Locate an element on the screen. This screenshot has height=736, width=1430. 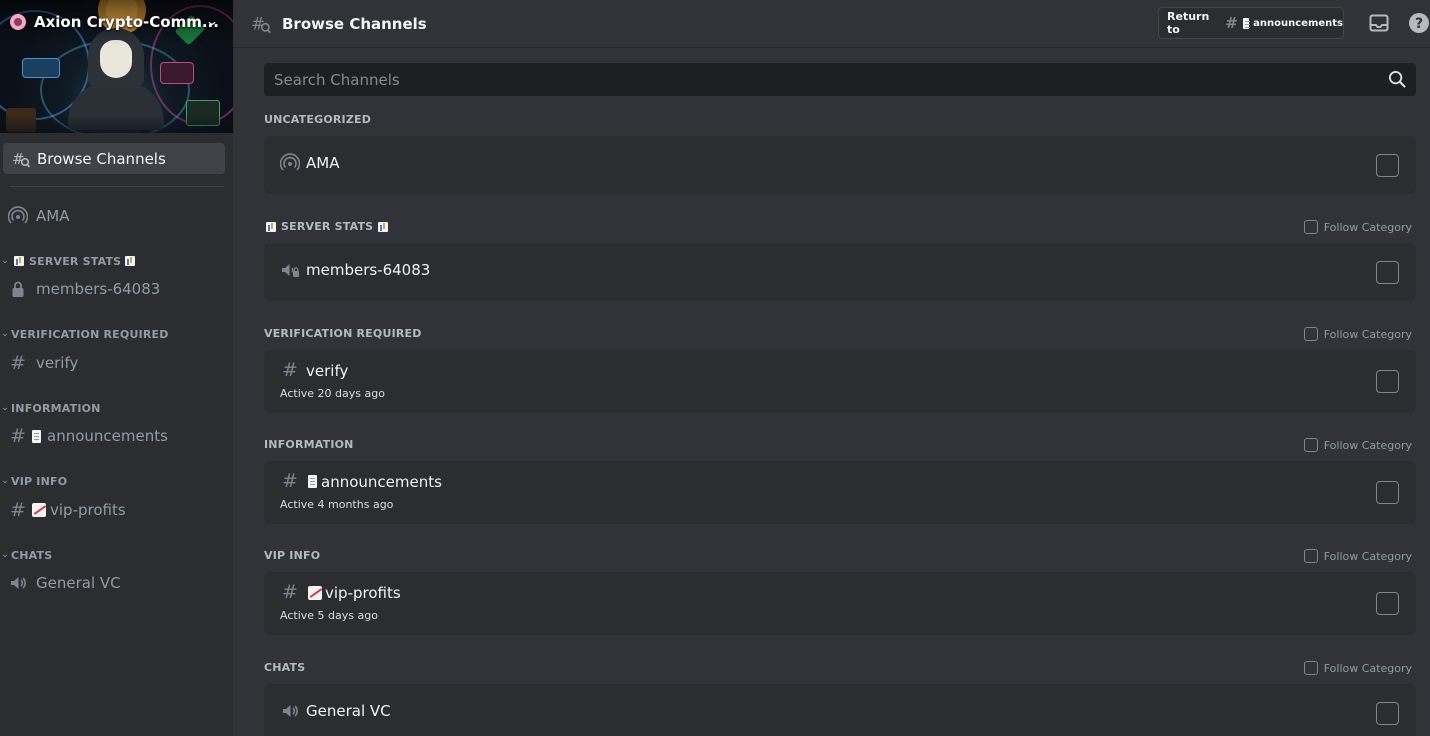
server-banner: Axion Crypto-Comm... ⌄ is located at coordinates (116, 66).